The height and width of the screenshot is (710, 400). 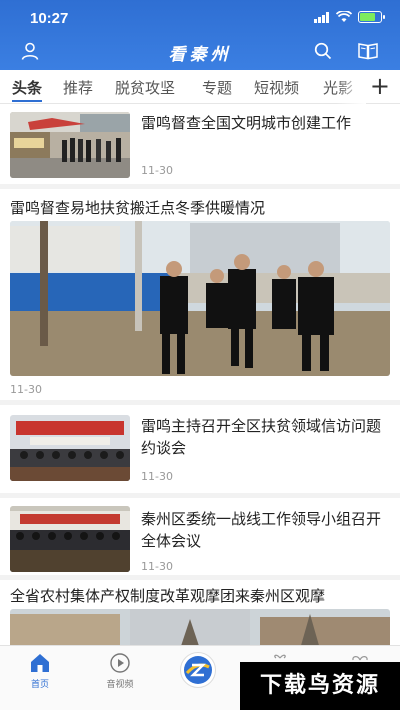 What do you see at coordinates (39, 685) in the screenshot?
I see `nav-home-label: 首页` at bounding box center [39, 685].